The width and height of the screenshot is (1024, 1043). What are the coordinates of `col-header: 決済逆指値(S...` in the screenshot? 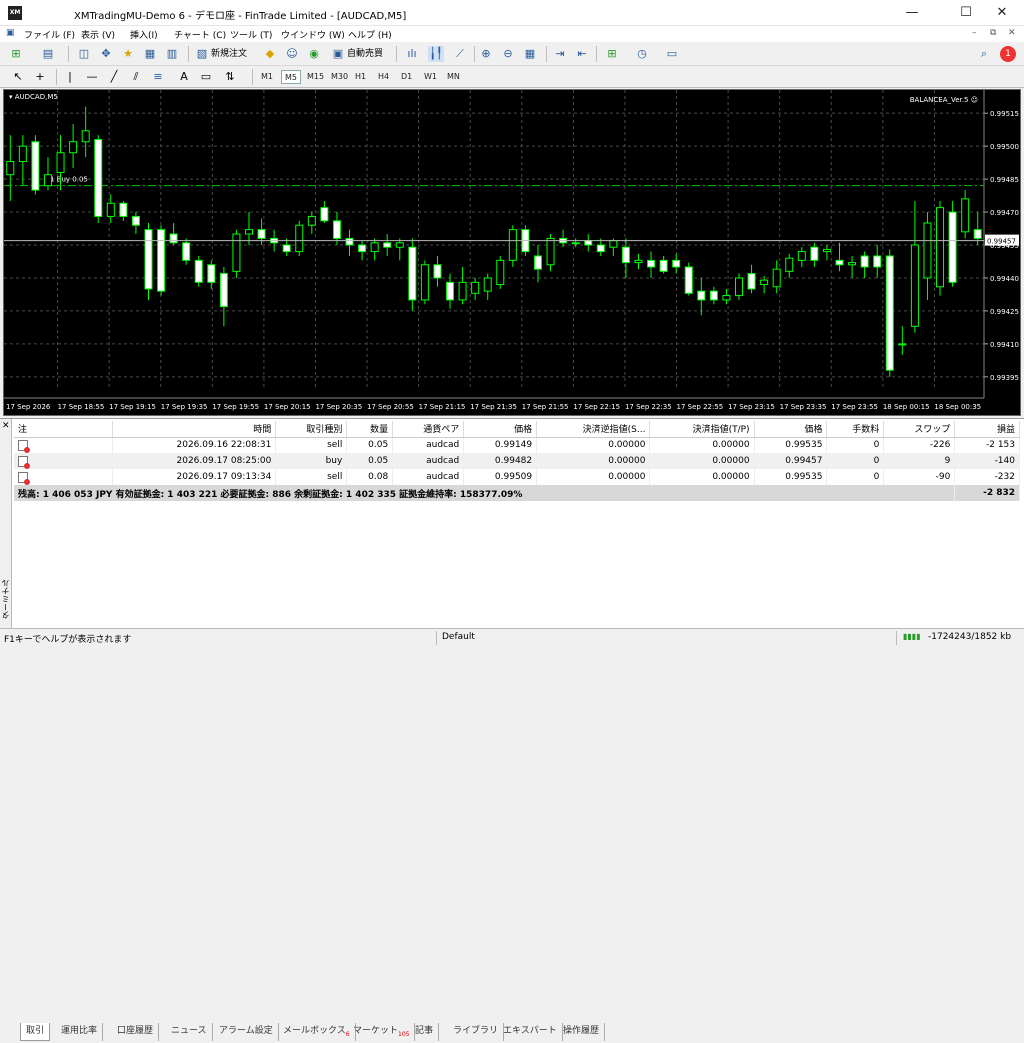 It's located at (593, 429).